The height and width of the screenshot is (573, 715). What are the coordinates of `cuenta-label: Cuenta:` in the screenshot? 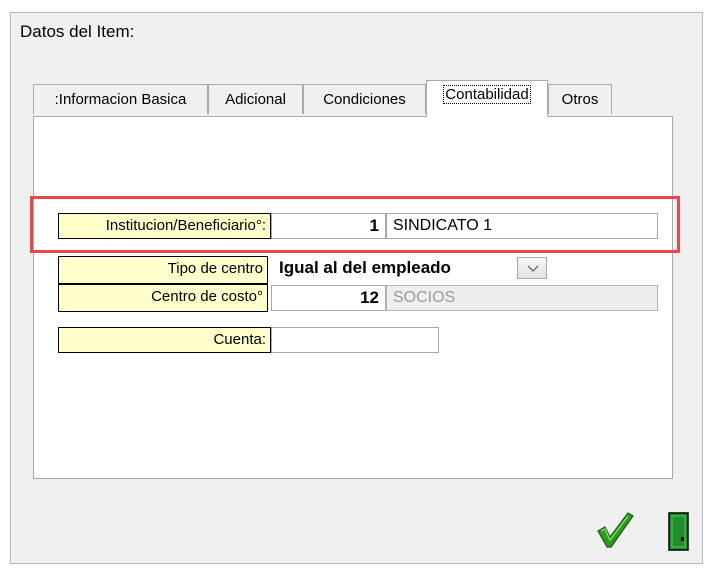 It's located at (164, 340).